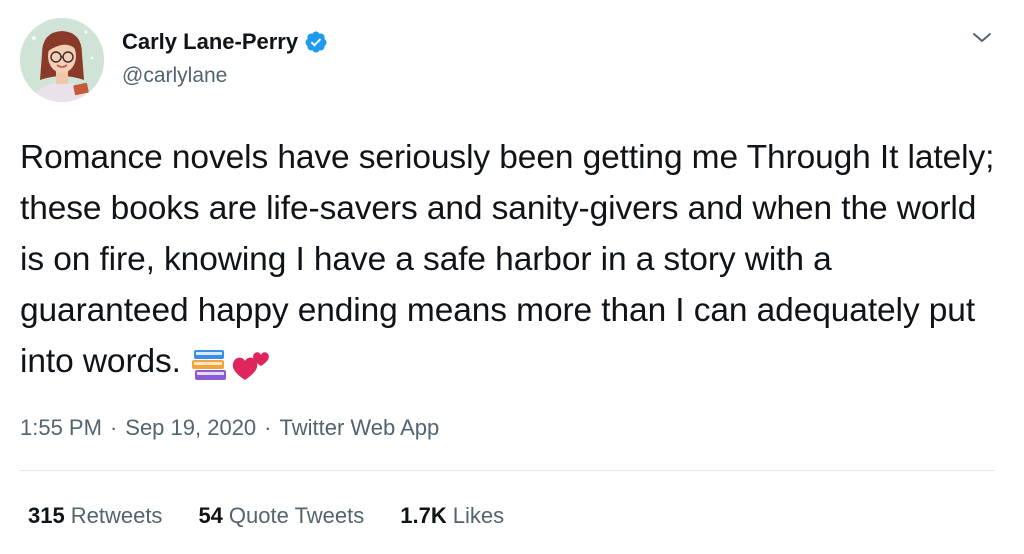 This screenshot has height=554, width=1024. Describe the element at coordinates (296, 515) in the screenshot. I see `quote-tweets-label: Quote Tweets` at that location.